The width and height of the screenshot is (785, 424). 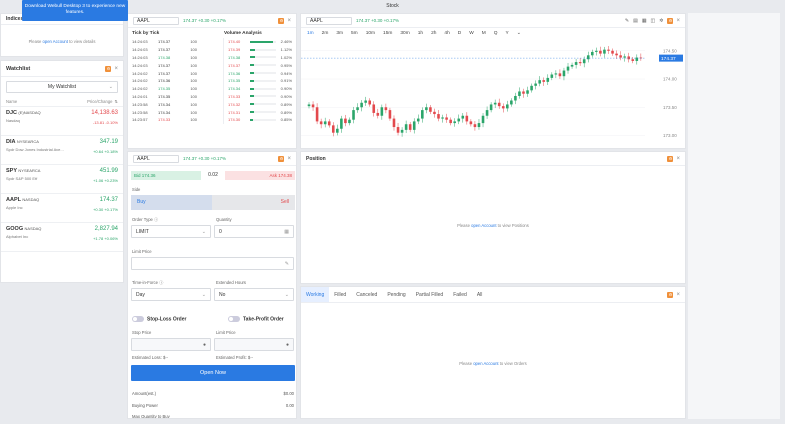 What do you see at coordinates (150, 357) in the screenshot?
I see `estimated-loss: Estimated Loss: $--` at bounding box center [150, 357].